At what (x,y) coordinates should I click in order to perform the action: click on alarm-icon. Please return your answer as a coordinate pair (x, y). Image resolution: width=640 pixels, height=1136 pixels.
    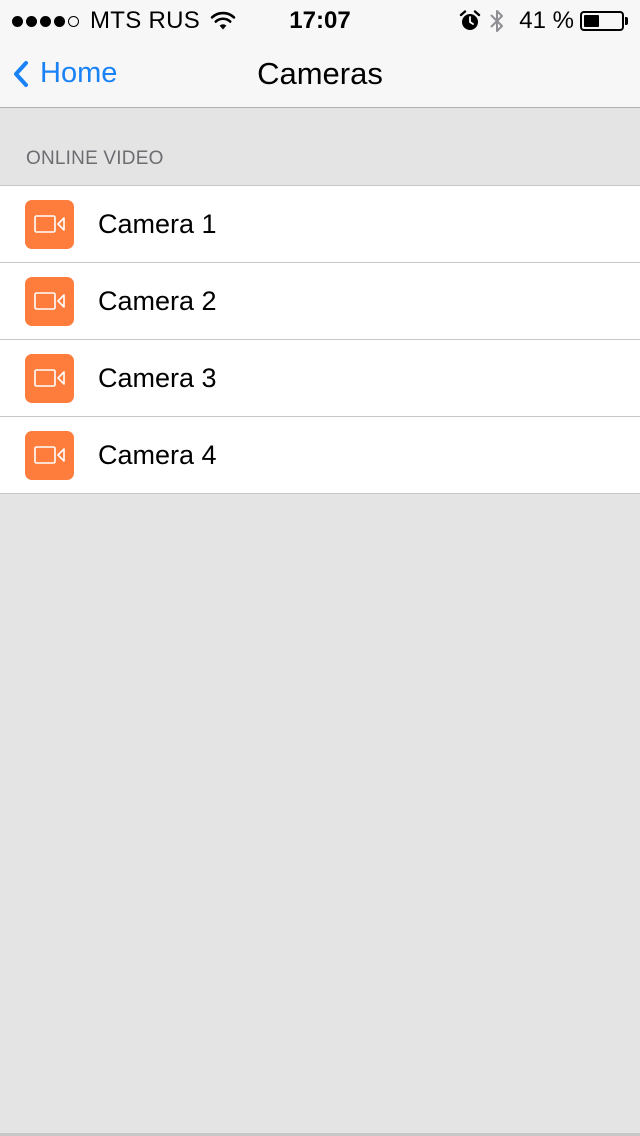
    Looking at the image, I should click on (470, 20).